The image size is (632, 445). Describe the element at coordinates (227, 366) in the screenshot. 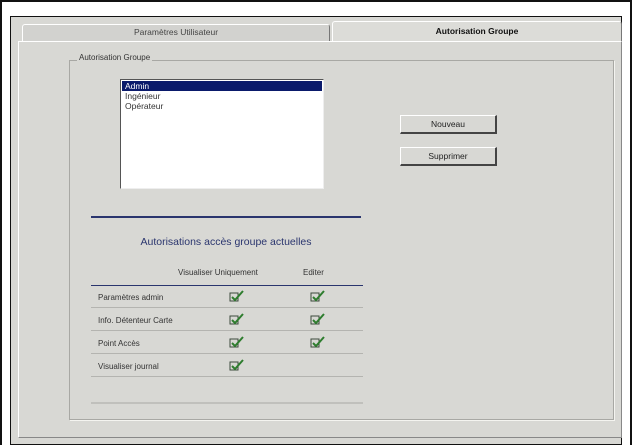

I see `permission-row: Visualiser journal` at that location.